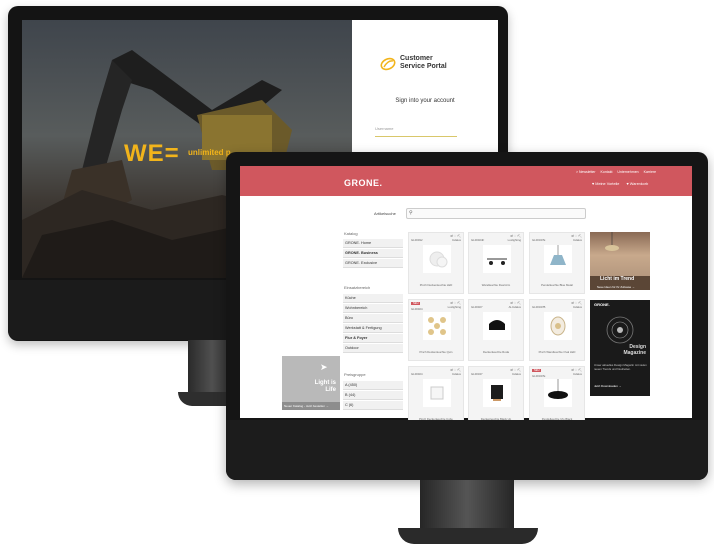  What do you see at coordinates (436, 285) in the screenshot?
I see `product-name: Pinch Deckenleuchte LED` at bounding box center [436, 285].